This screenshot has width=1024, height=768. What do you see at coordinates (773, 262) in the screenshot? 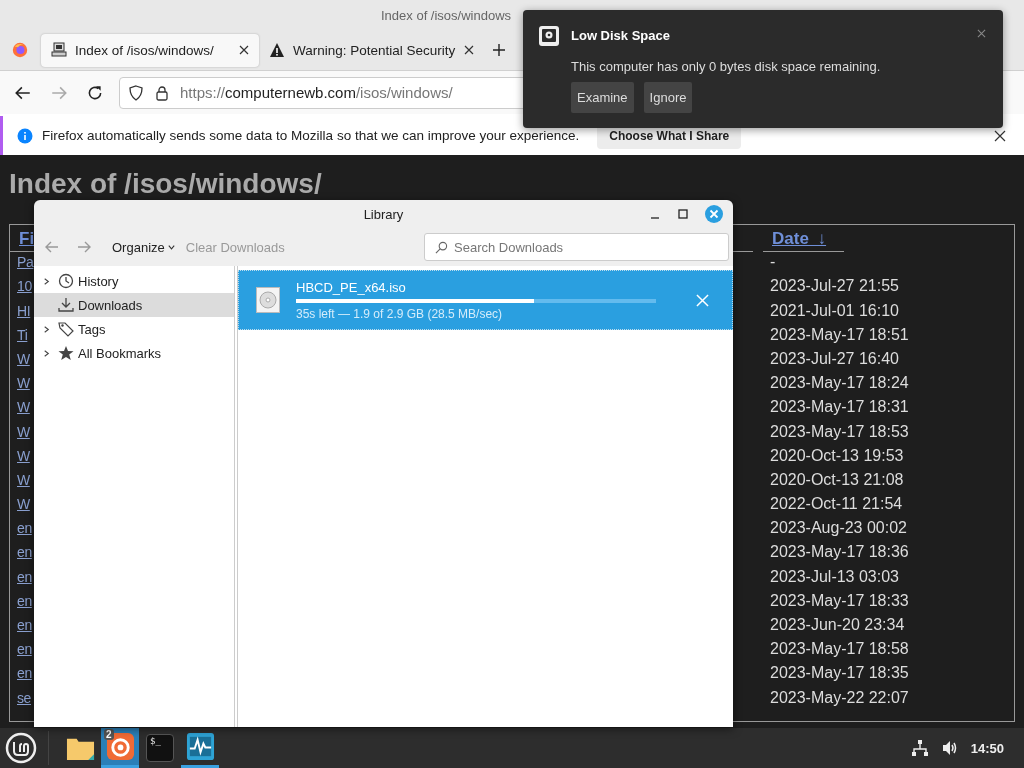
I see `date-cell: -` at bounding box center [773, 262].